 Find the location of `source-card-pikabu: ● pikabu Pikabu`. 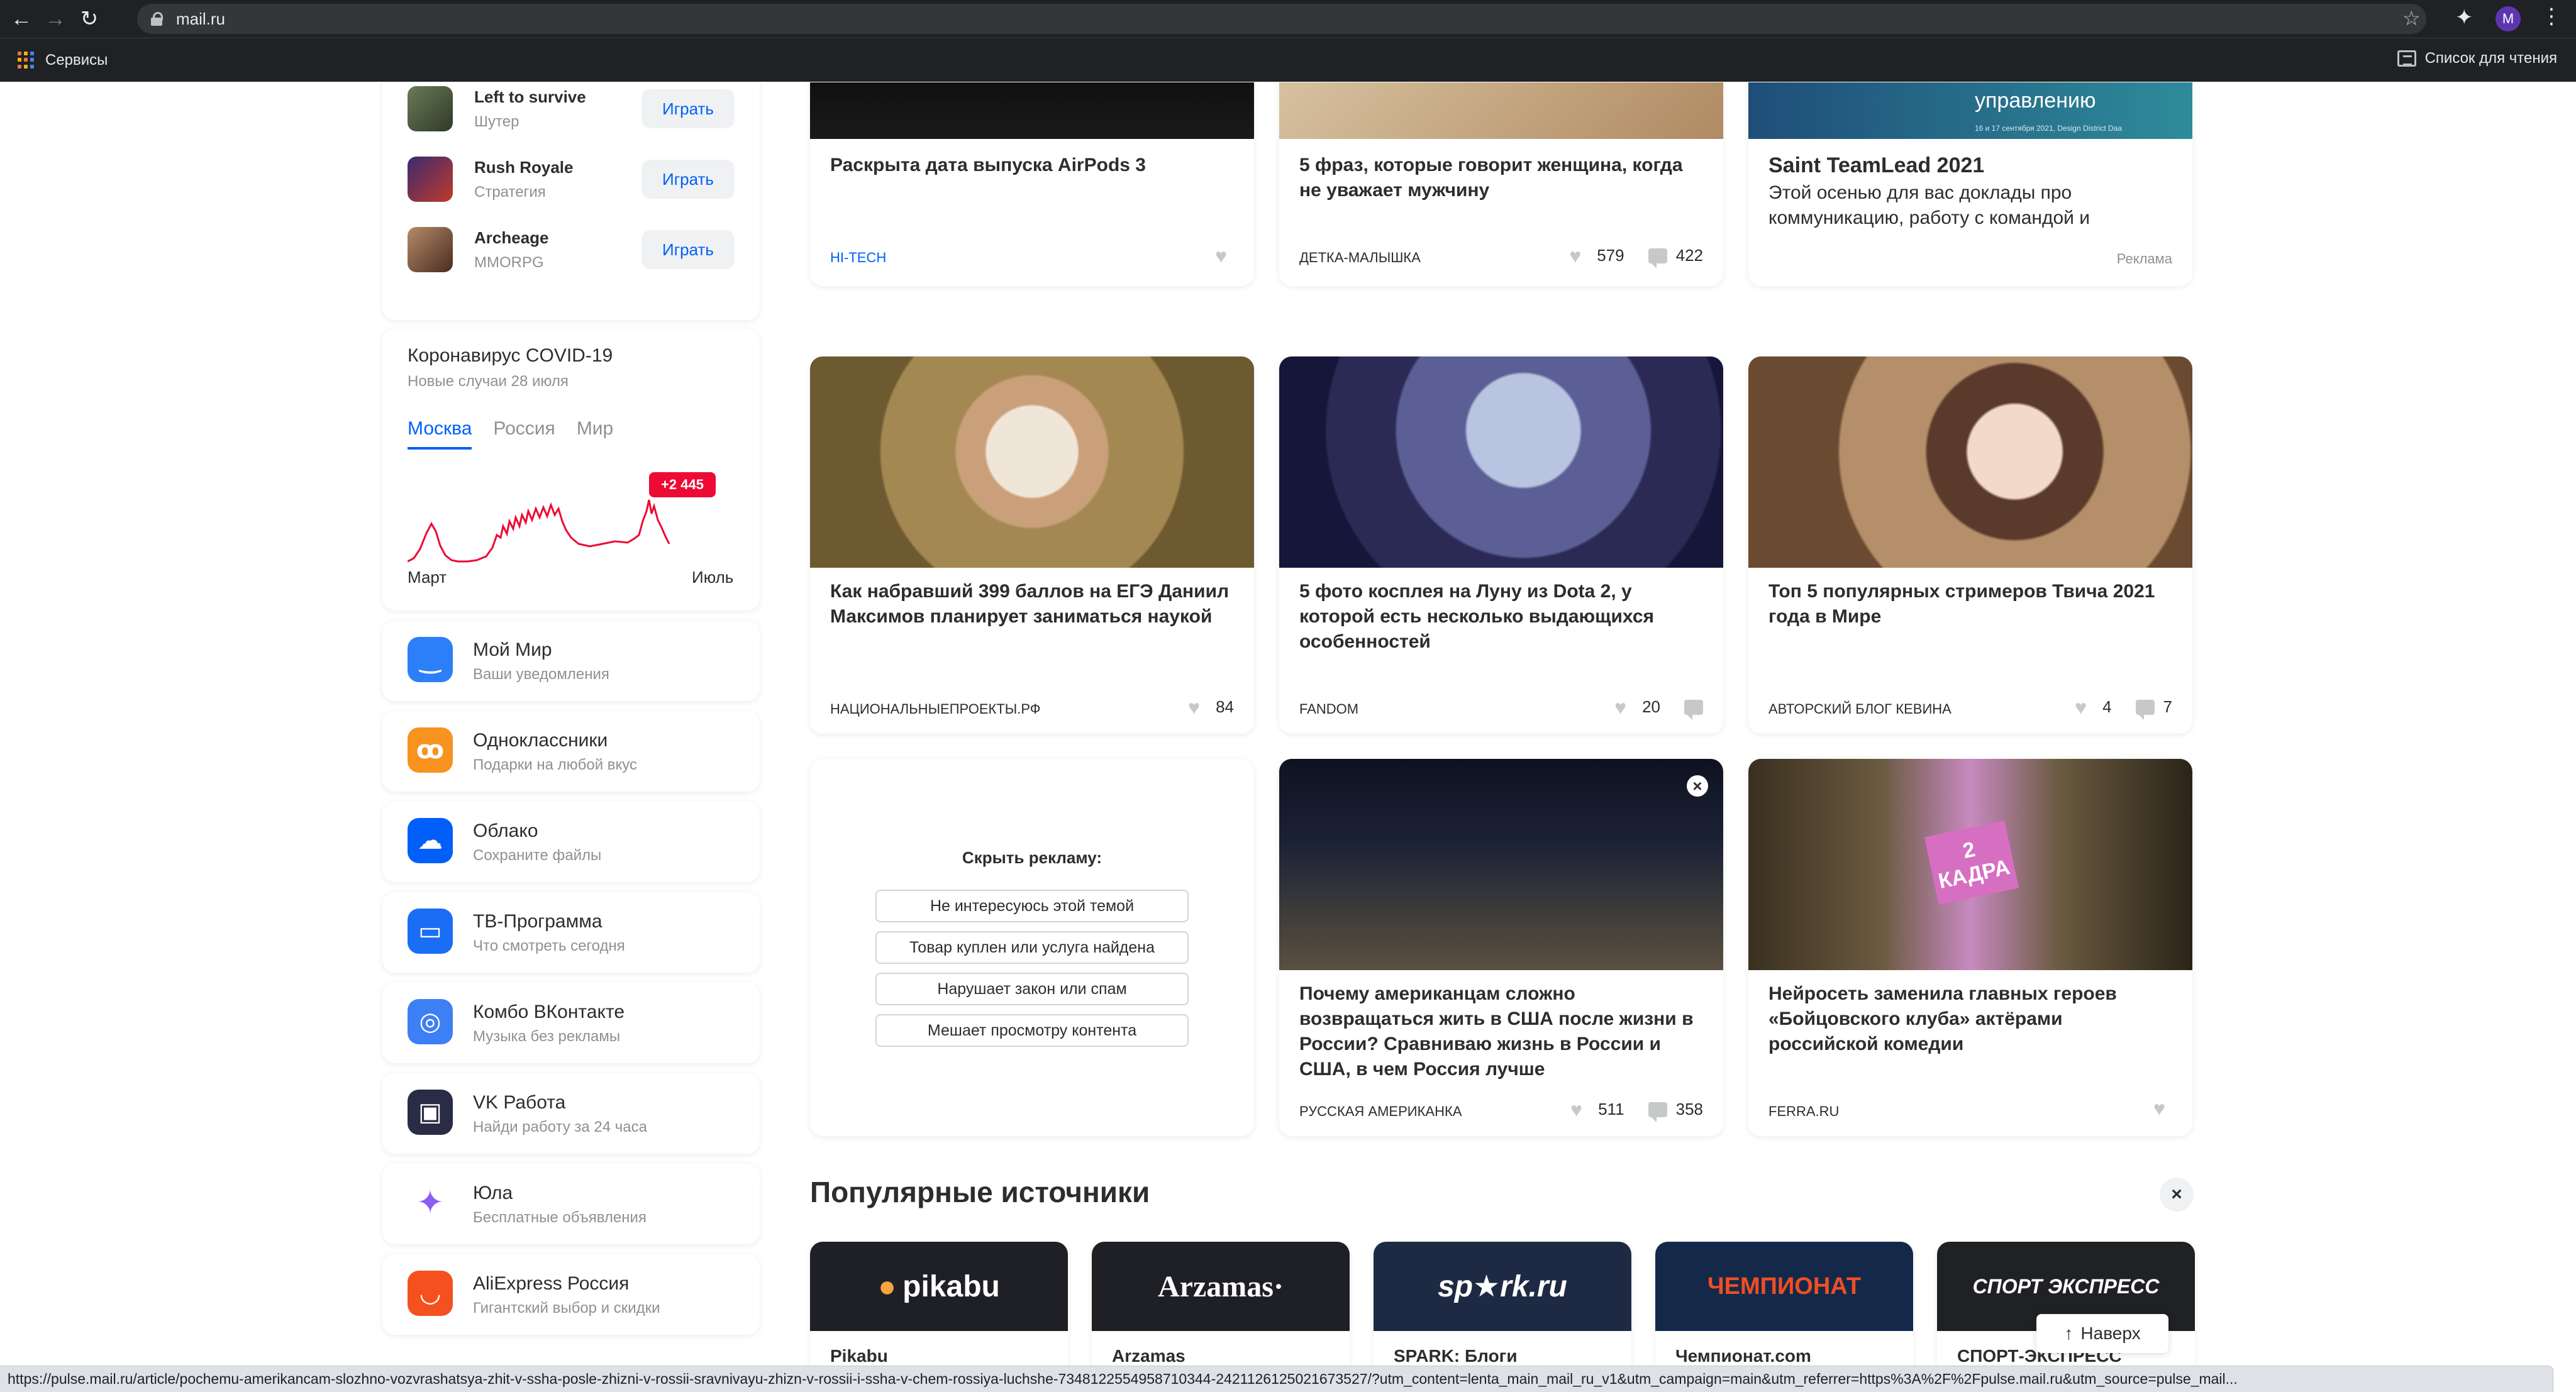

source-card-pikabu: ● pikabu Pikabu is located at coordinates (939, 1314).